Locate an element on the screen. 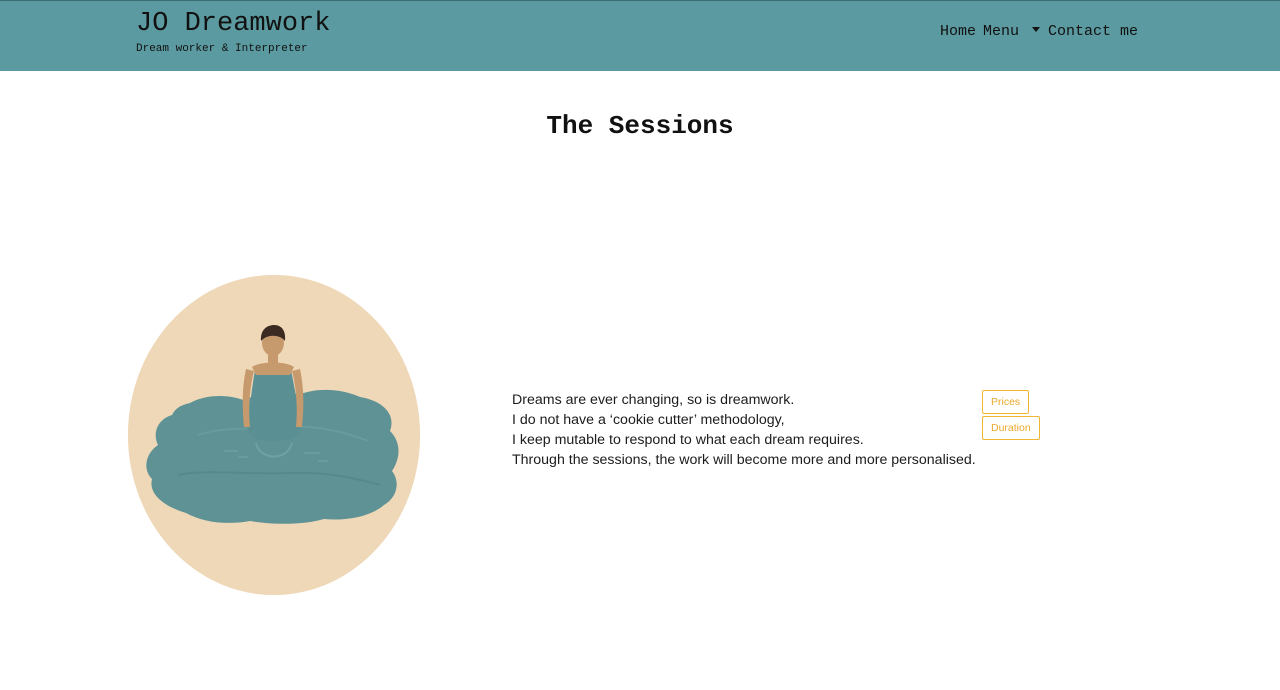 The width and height of the screenshot is (1280, 690). prices-button: Prices is located at coordinates (1006, 402).